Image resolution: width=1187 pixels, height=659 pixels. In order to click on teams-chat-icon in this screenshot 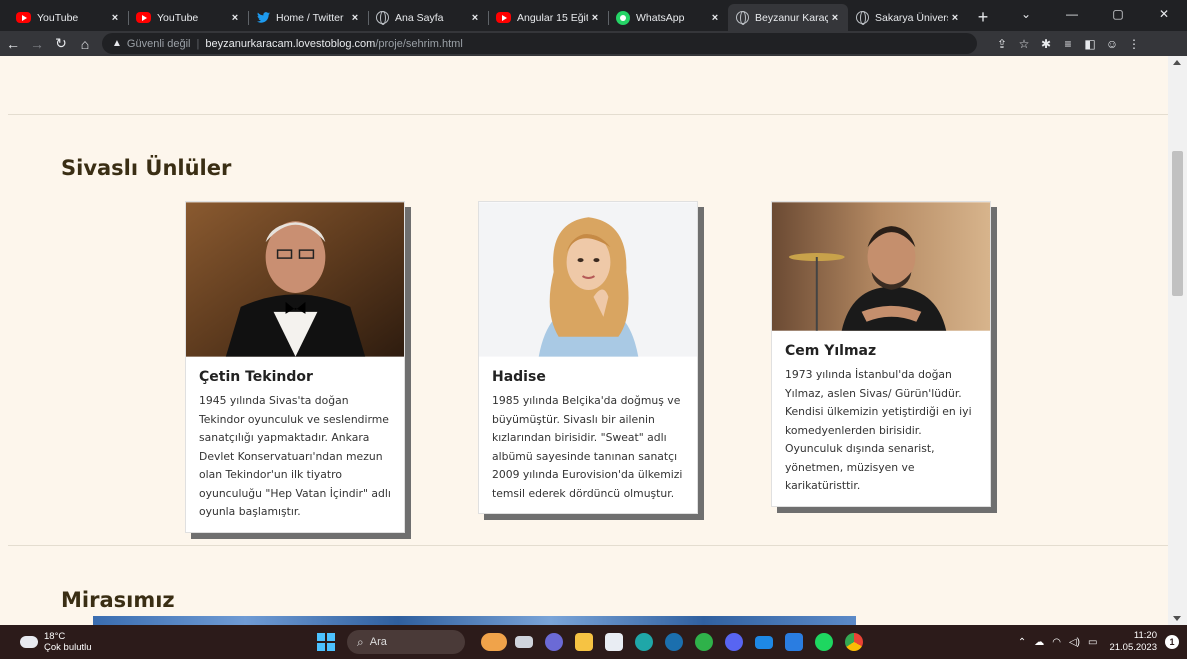, I will do `click(554, 642)`.